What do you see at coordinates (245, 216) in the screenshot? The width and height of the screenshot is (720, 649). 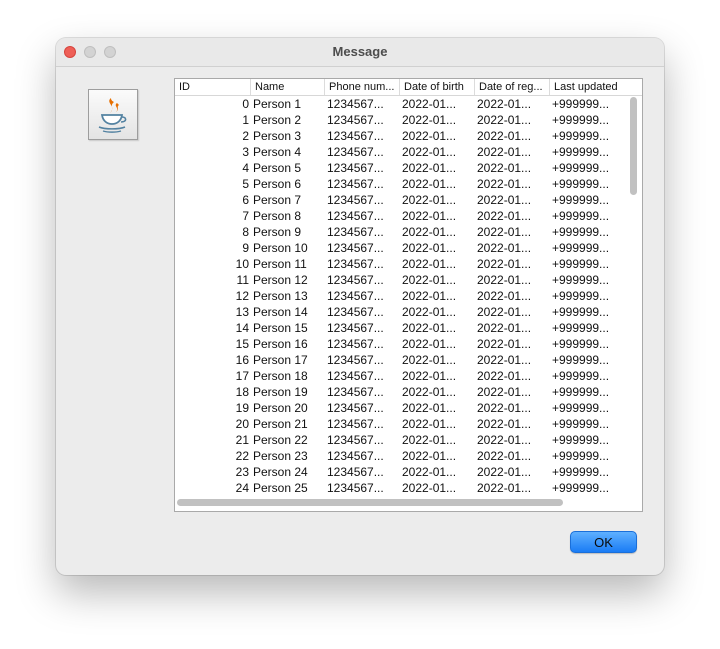 I see `cell-id: 7` at bounding box center [245, 216].